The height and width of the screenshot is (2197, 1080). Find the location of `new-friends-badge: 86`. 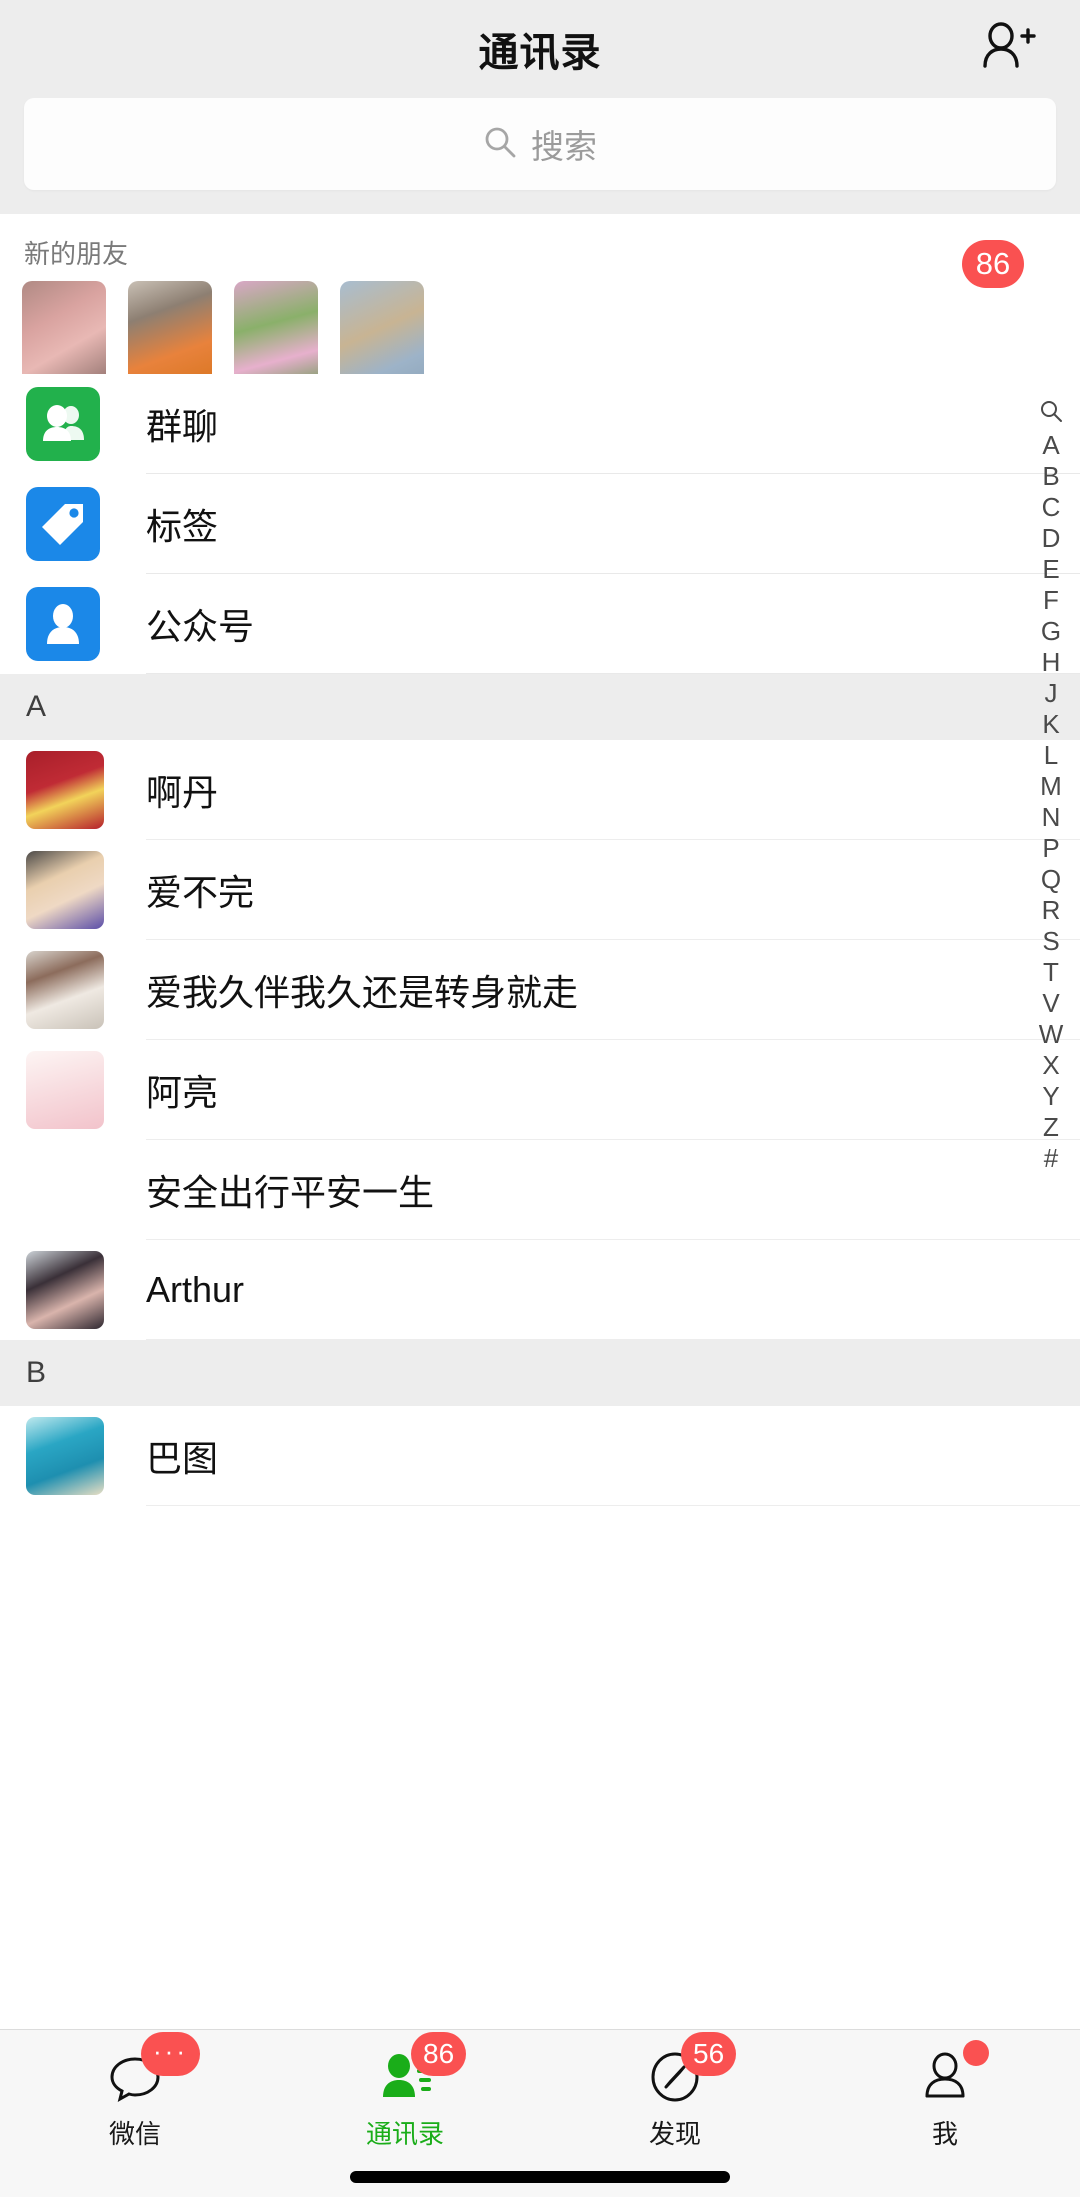

new-friends-badge: 86 is located at coordinates (993, 264).